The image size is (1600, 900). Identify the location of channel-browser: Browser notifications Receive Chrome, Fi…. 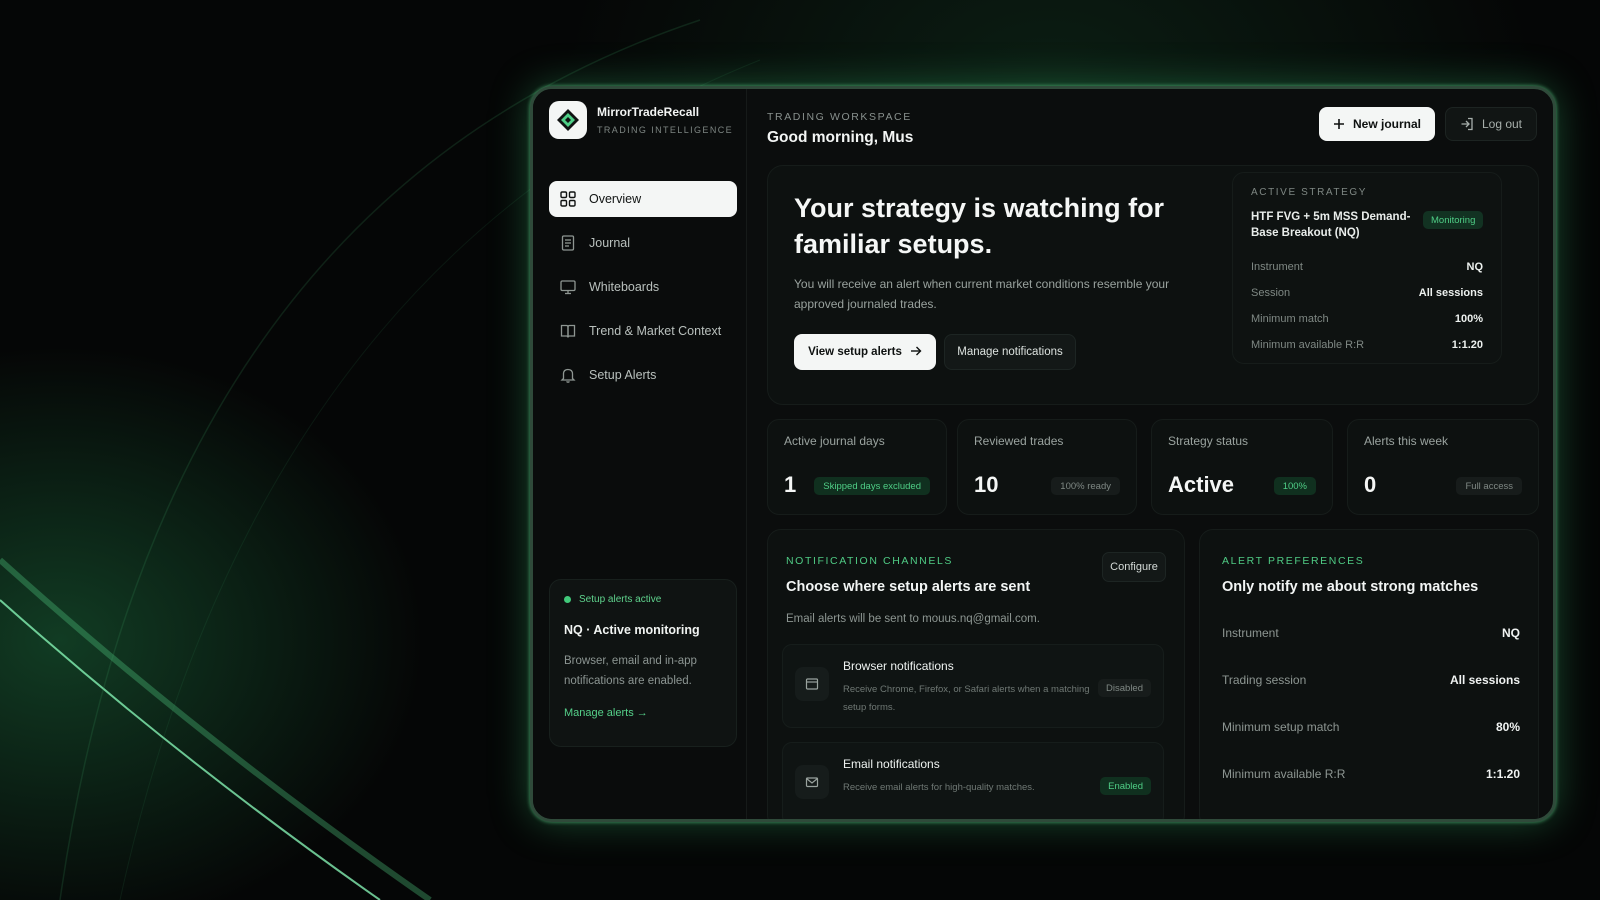
(973, 686).